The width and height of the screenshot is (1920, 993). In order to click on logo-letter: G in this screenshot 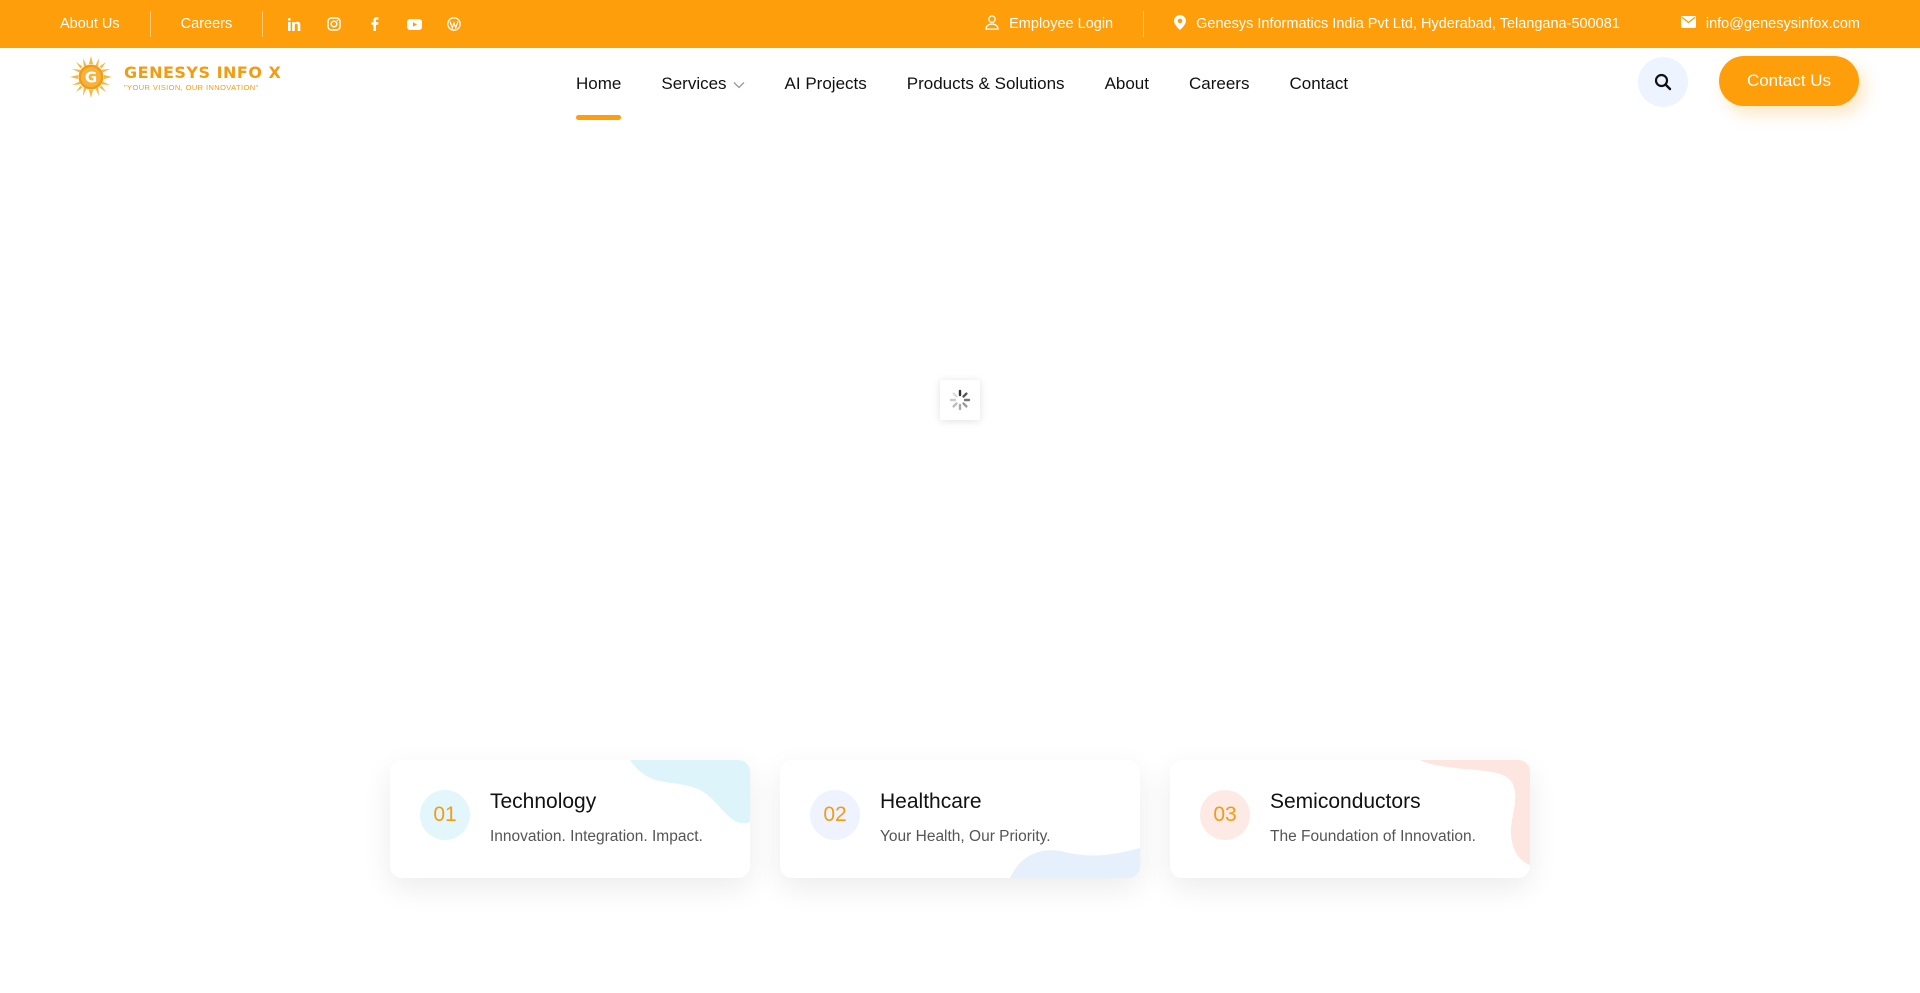, I will do `click(91, 78)`.